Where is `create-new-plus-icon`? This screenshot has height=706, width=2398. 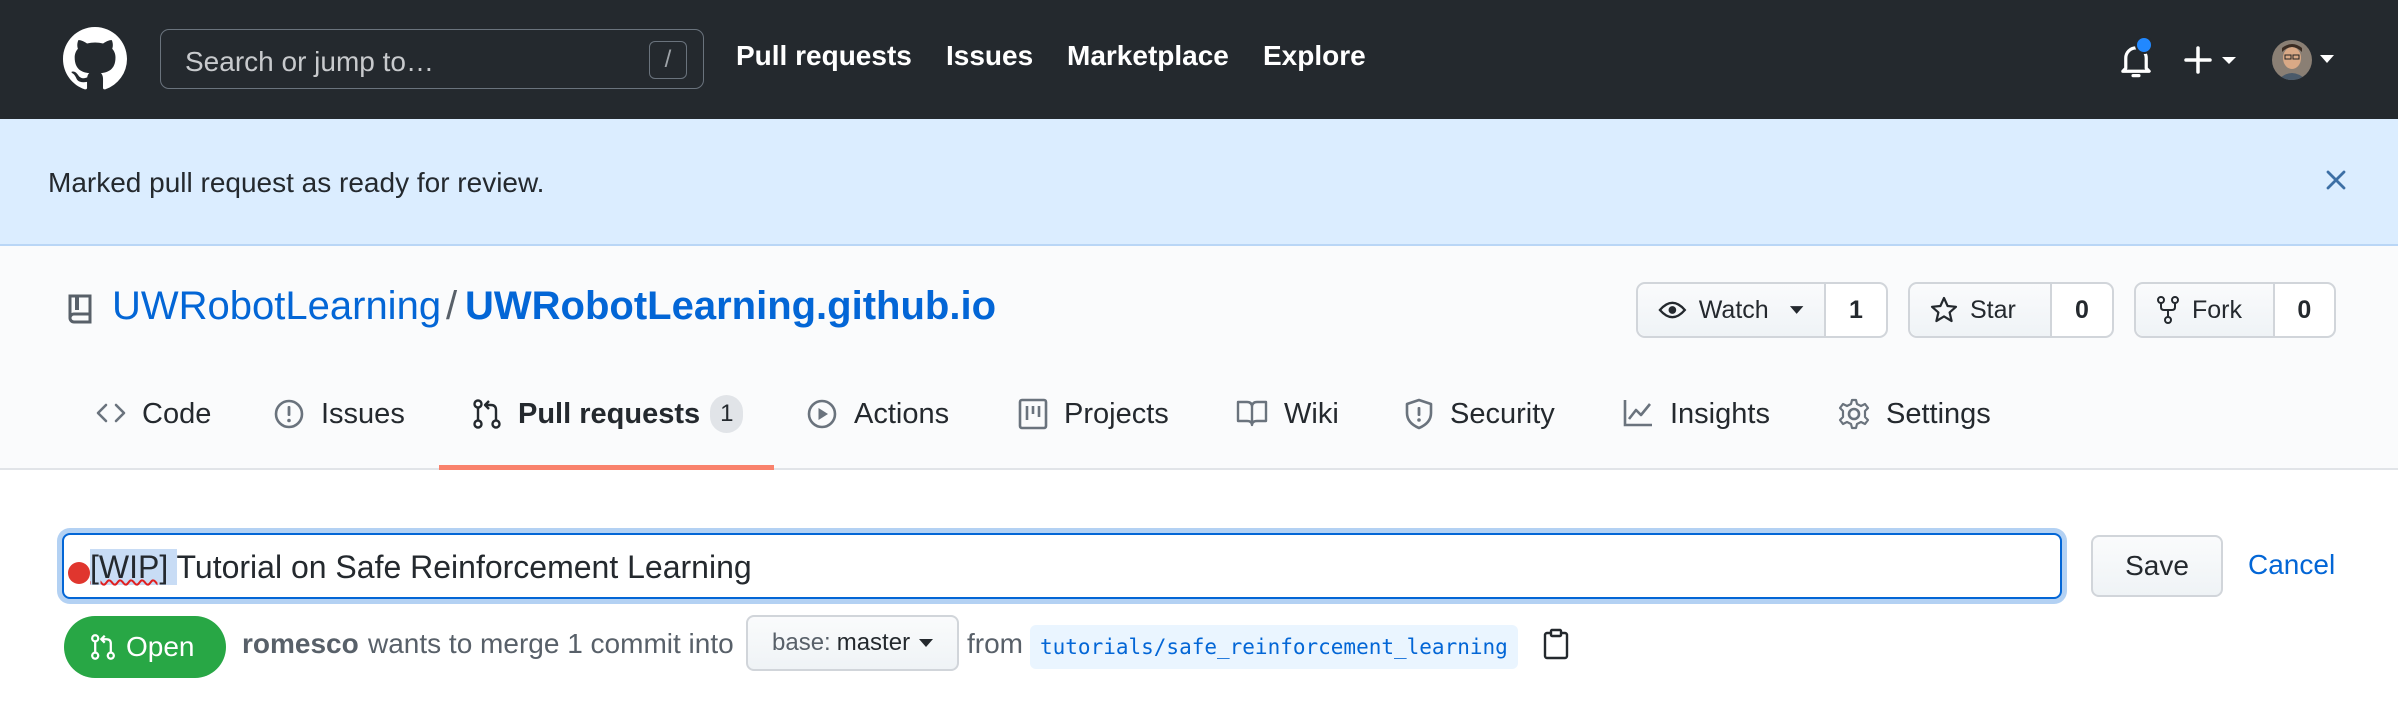
create-new-plus-icon is located at coordinates (2212, 60).